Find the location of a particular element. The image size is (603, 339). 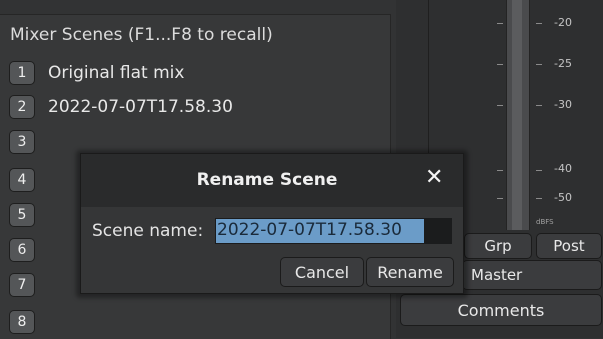

scene-recall-button-4: 4 is located at coordinates (22, 180).